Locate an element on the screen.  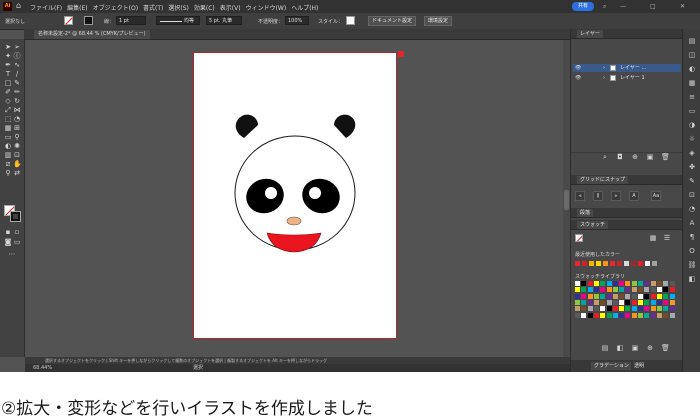
swatches-panel-title: スウォッチ is located at coordinates (593, 225).